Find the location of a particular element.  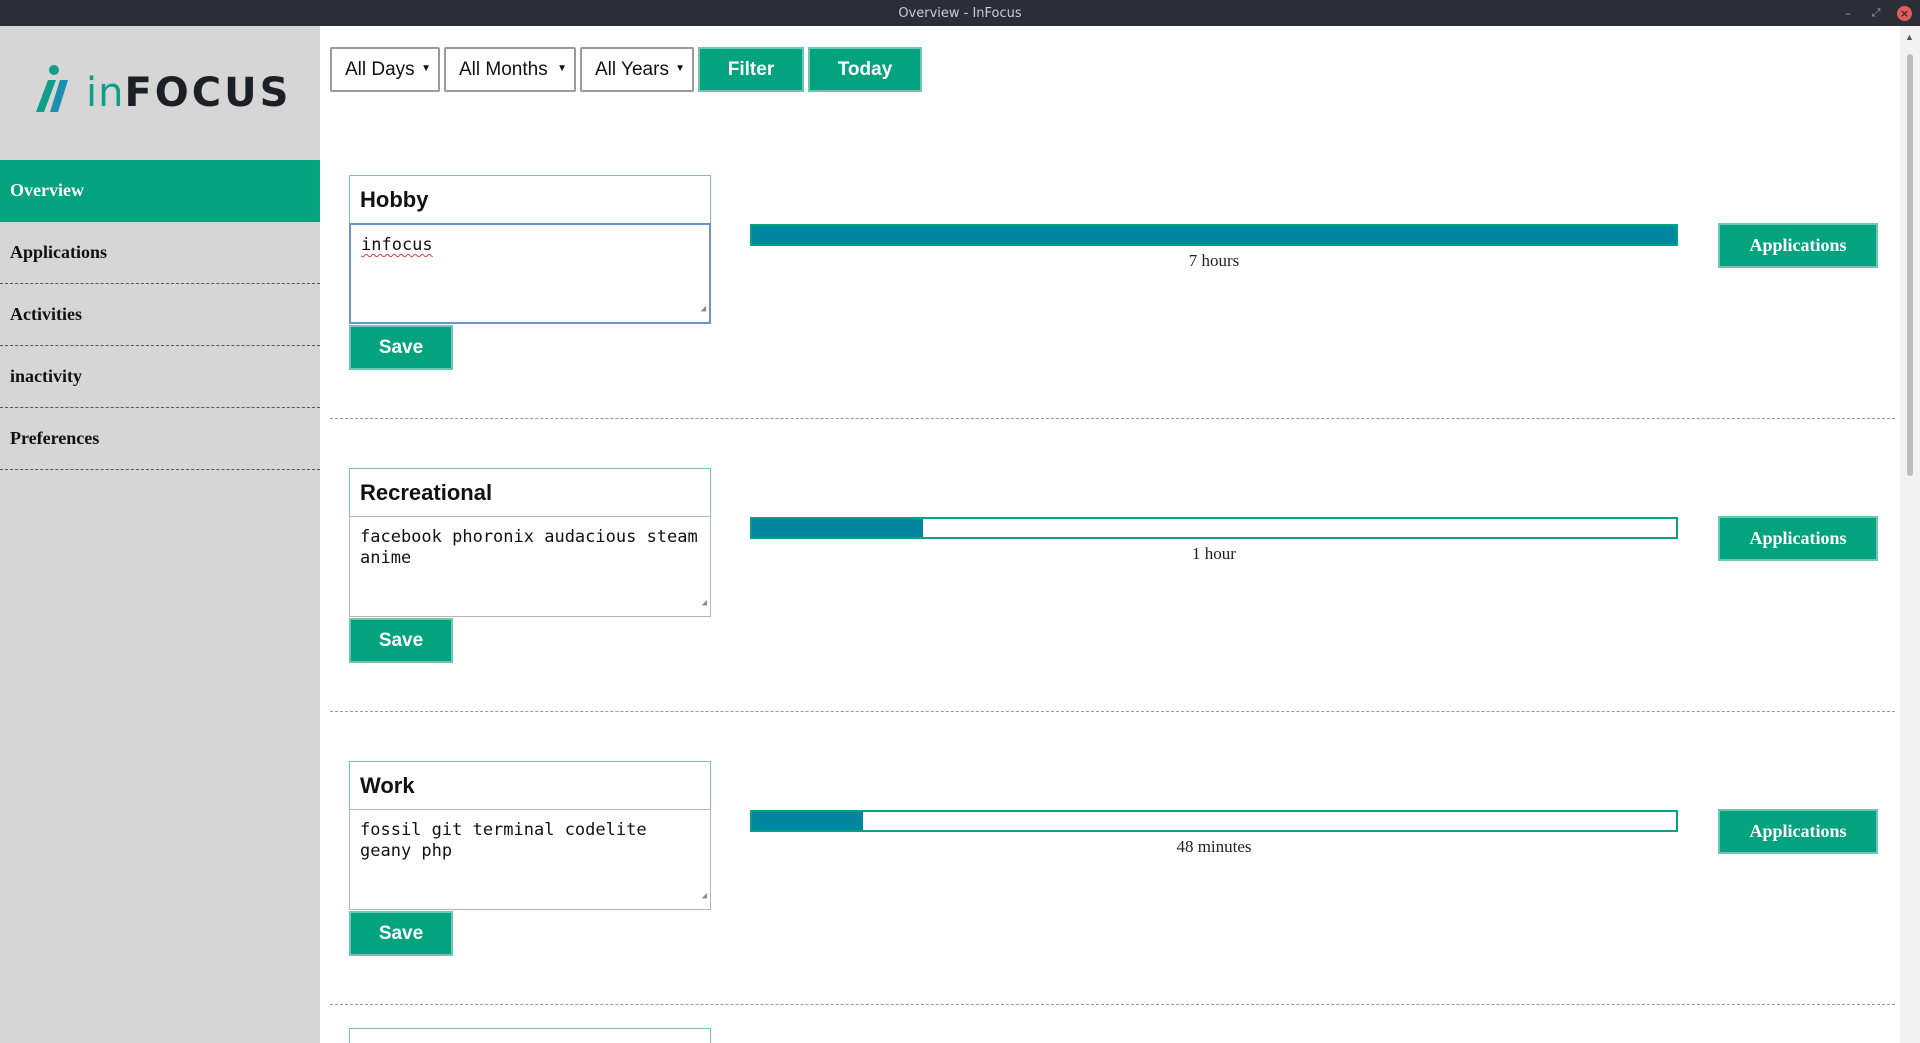

logo-wordmark: inFOCUS is located at coordinates (188, 93).